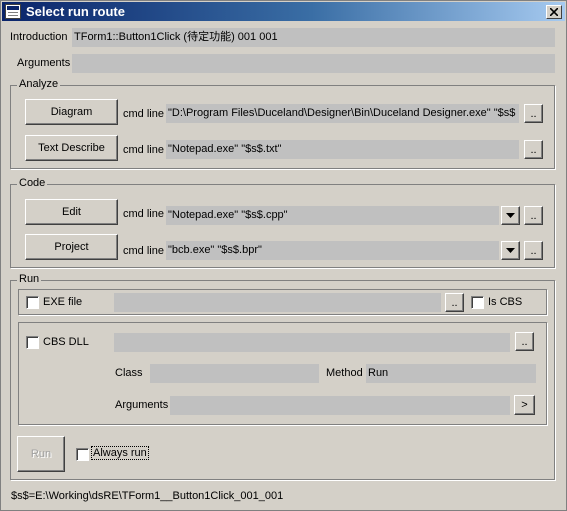 This screenshot has width=567, height=511. Describe the element at coordinates (524, 405) in the screenshot. I see `cbs-arguments-go-button: >` at that location.